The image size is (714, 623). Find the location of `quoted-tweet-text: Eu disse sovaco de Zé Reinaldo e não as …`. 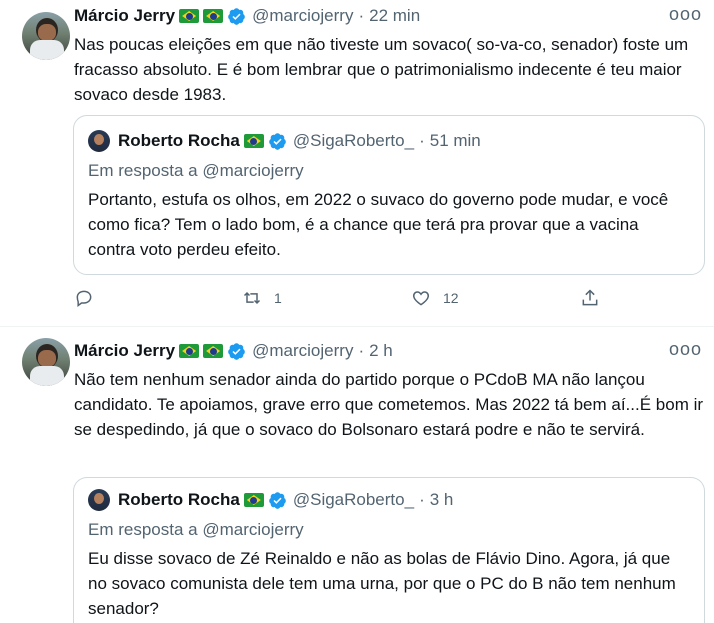

quoted-tweet-text: Eu disse sovaco de Zé Reinaldo e não as … is located at coordinates (382, 583).